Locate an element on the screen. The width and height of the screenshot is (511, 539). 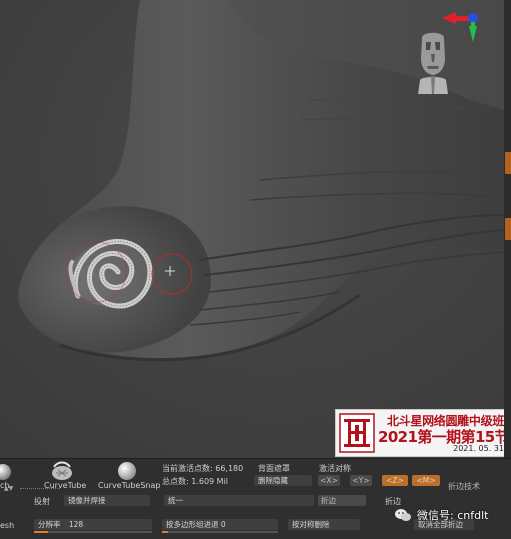
delete-hidden-button: 删除隐藏 is located at coordinates (283, 480).